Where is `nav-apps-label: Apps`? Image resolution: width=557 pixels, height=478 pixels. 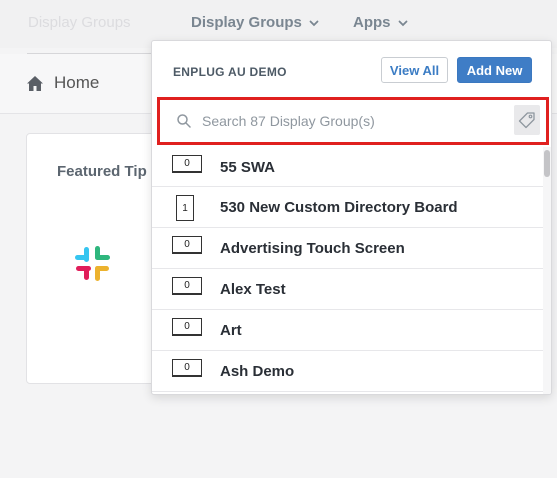 nav-apps-label: Apps is located at coordinates (372, 22).